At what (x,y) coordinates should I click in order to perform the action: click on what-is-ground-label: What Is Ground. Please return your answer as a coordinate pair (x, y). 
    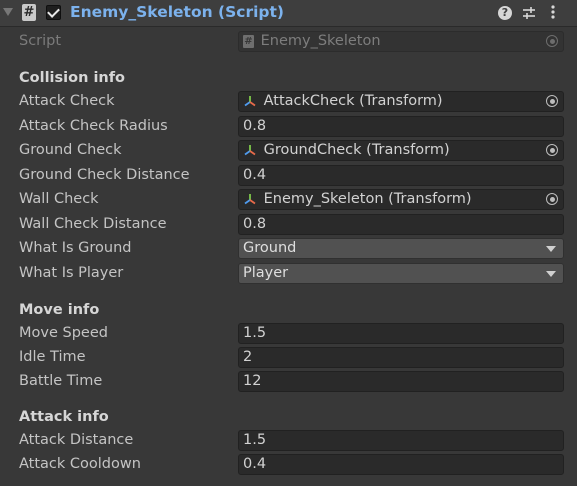
    Looking at the image, I should click on (75, 248).